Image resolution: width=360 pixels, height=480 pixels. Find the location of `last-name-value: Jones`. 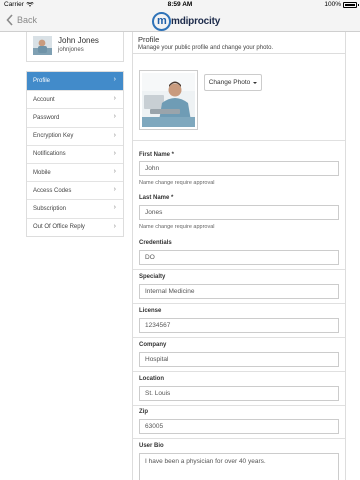

last-name-value: Jones is located at coordinates (154, 212).